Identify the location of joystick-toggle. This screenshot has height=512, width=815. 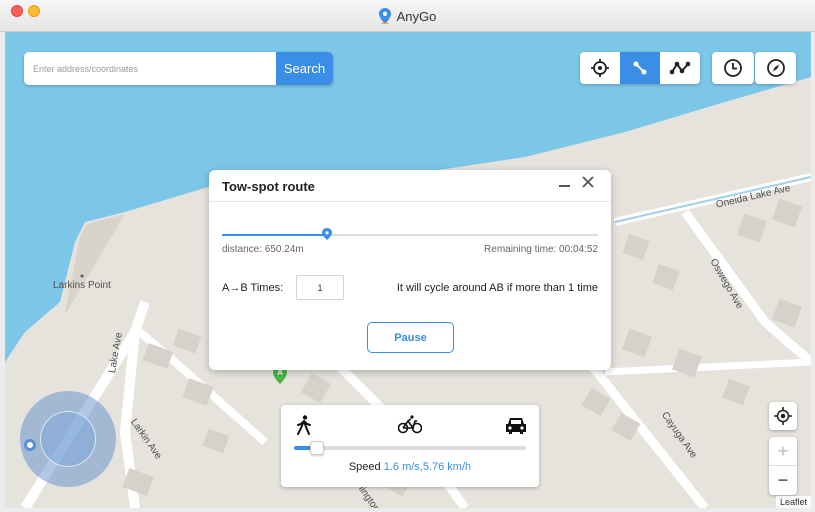
(30, 445).